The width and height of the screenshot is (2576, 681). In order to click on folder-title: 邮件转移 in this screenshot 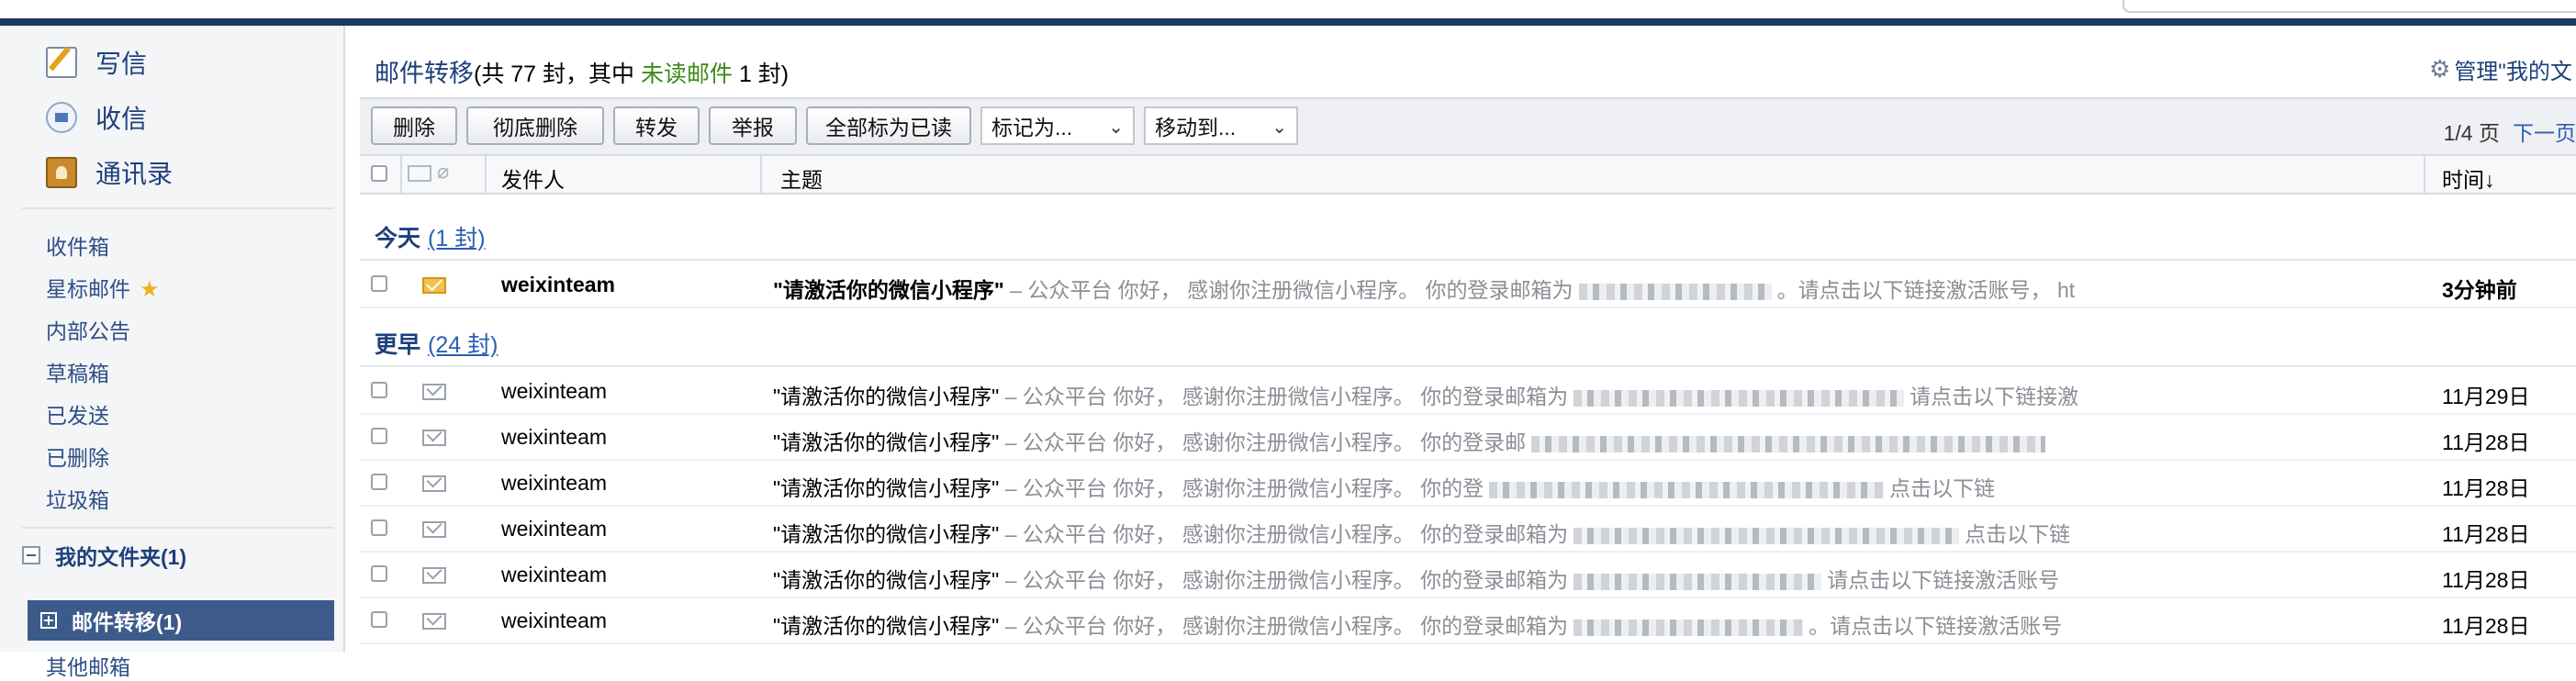, I will do `click(424, 73)`.